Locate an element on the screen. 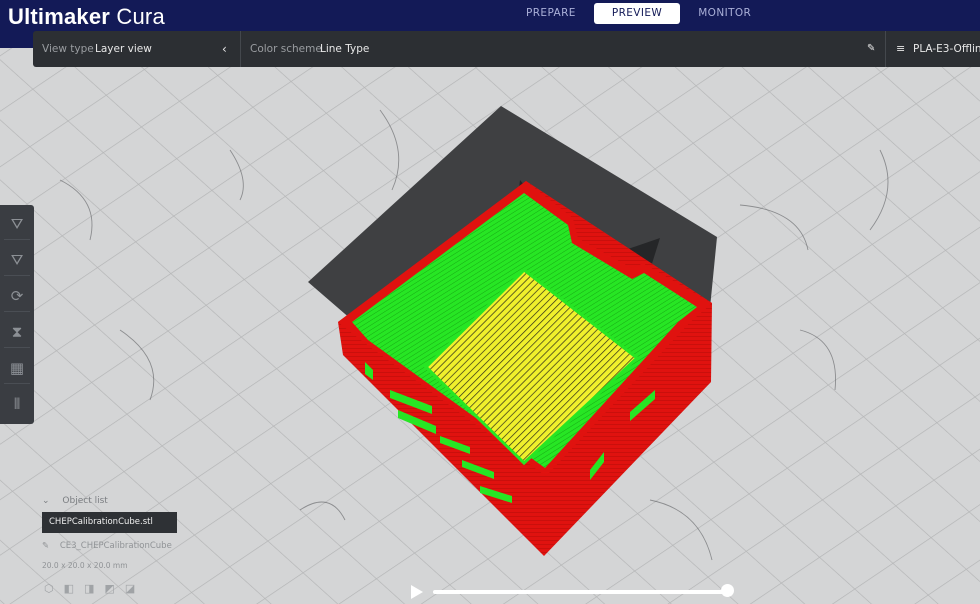  layer-path-slider-track is located at coordinates (580, 592).